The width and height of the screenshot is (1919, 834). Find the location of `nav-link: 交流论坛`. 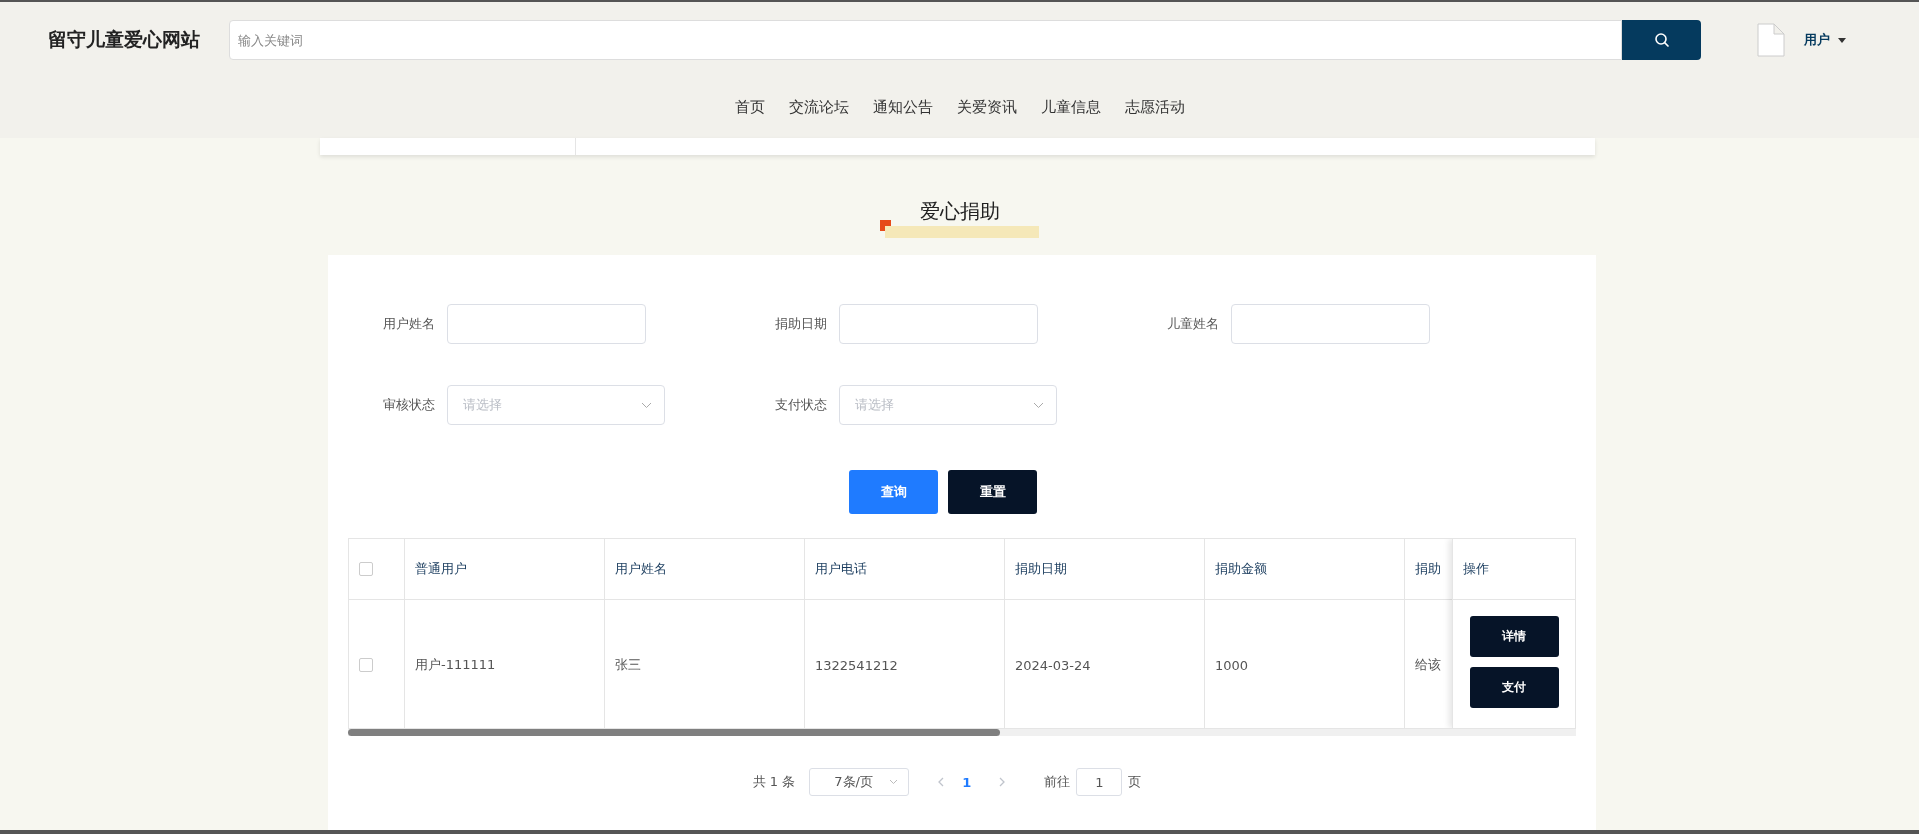

nav-link: 交流论坛 is located at coordinates (818, 107).